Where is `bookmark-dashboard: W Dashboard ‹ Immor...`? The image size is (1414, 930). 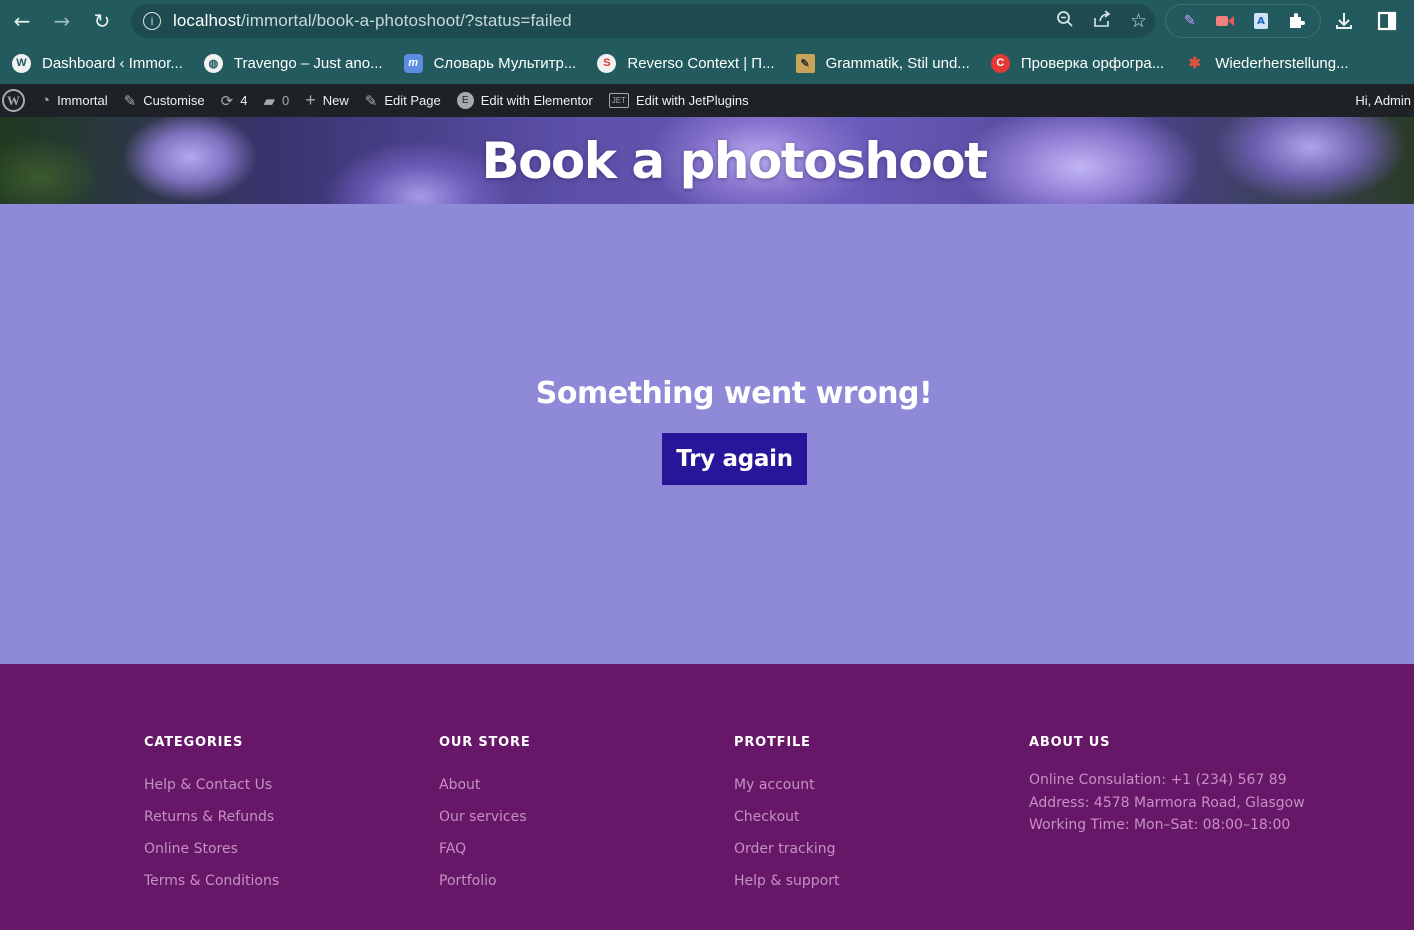
bookmark-dashboard: W Dashboard ‹ Immor... is located at coordinates (97, 63).